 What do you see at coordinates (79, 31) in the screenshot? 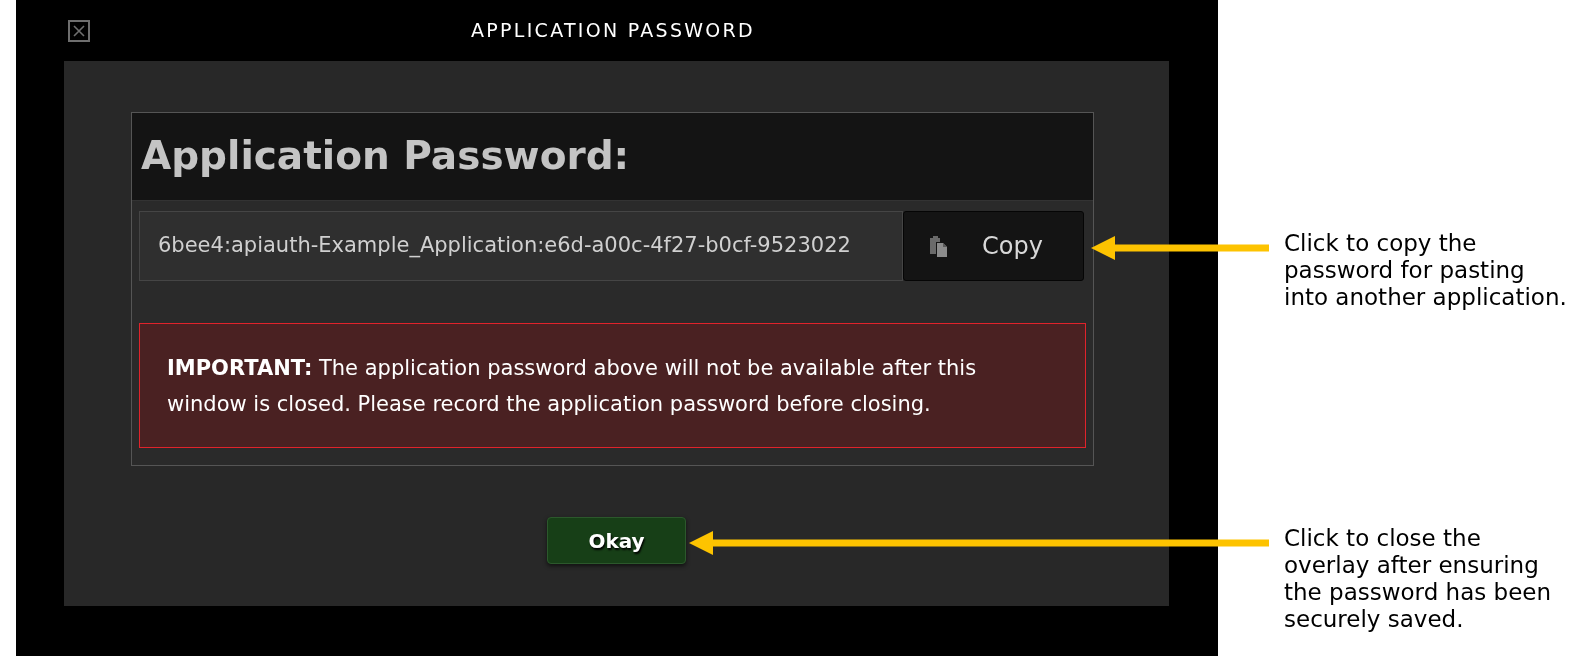
I see `close-icon` at bounding box center [79, 31].